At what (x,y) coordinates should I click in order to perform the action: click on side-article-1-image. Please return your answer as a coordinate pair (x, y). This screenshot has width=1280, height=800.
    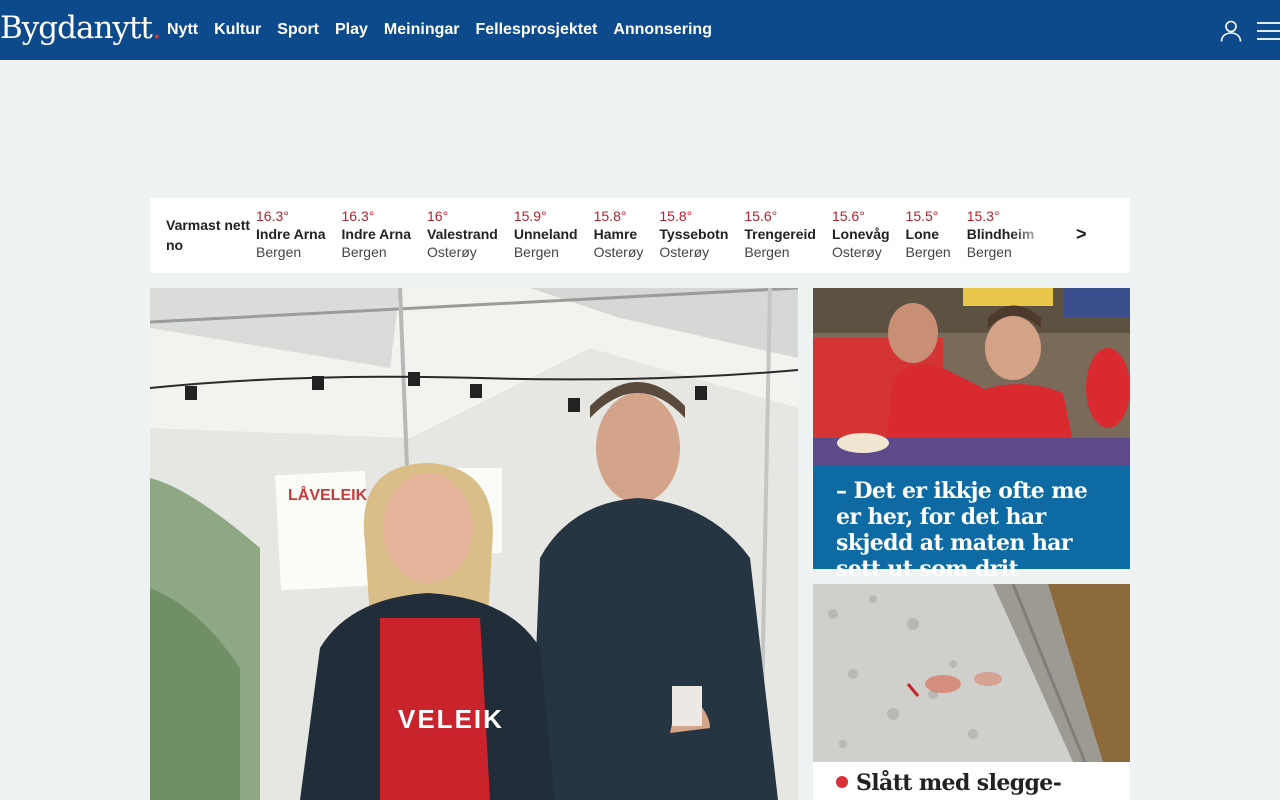
    Looking at the image, I should click on (971, 377).